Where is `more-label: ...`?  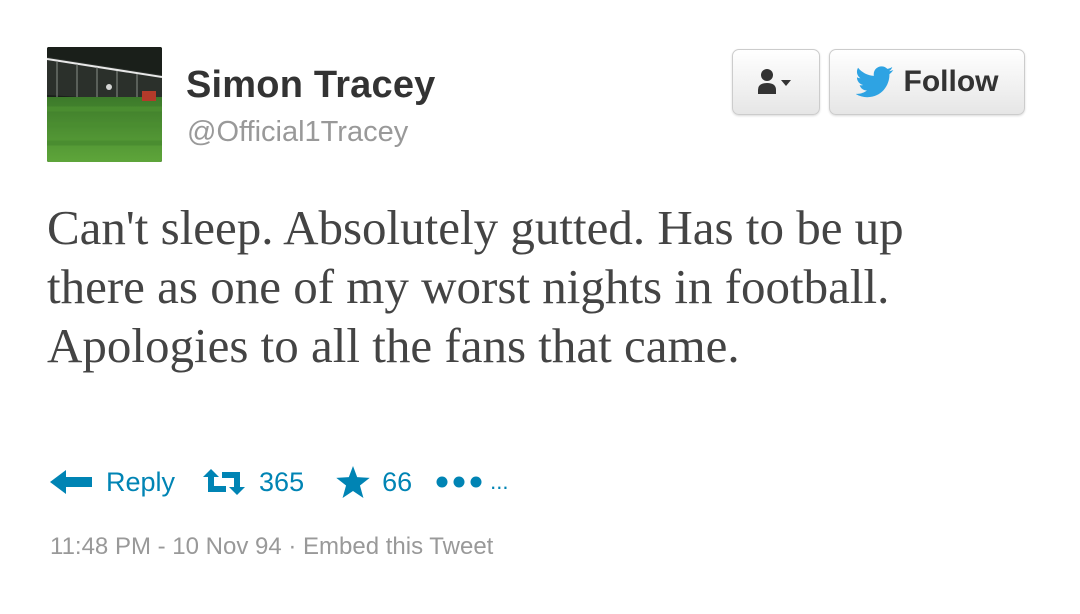 more-label: ... is located at coordinates (499, 481).